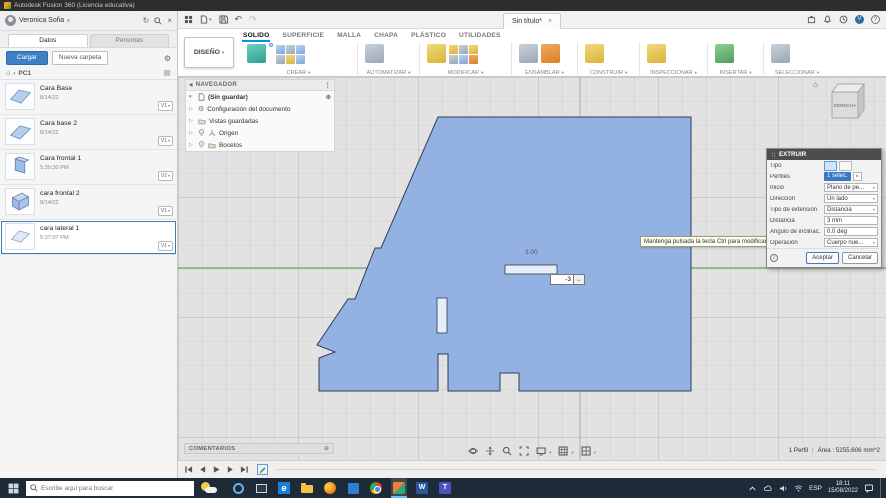 This screenshot has height=498, width=886. Describe the element at coordinates (256, 37) in the screenshot. I see `tab-solido: SOLIDO` at that location.